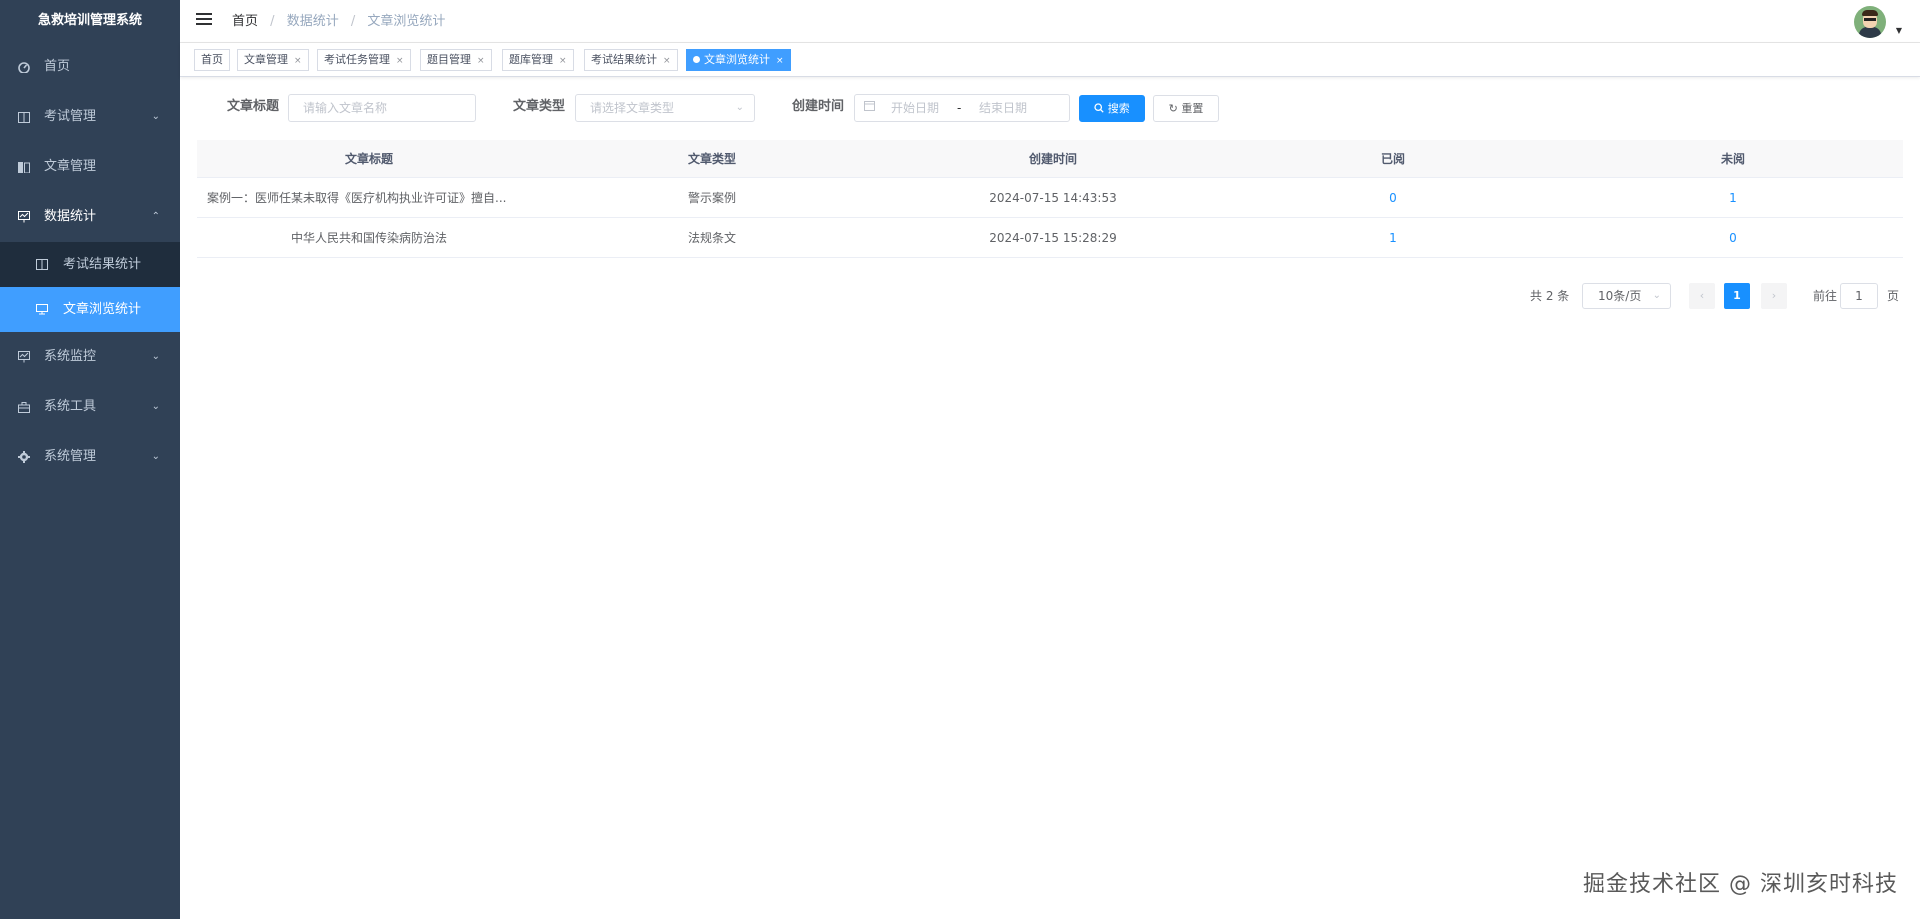 The image size is (1920, 919). I want to click on screen-icon, so click(42, 309).